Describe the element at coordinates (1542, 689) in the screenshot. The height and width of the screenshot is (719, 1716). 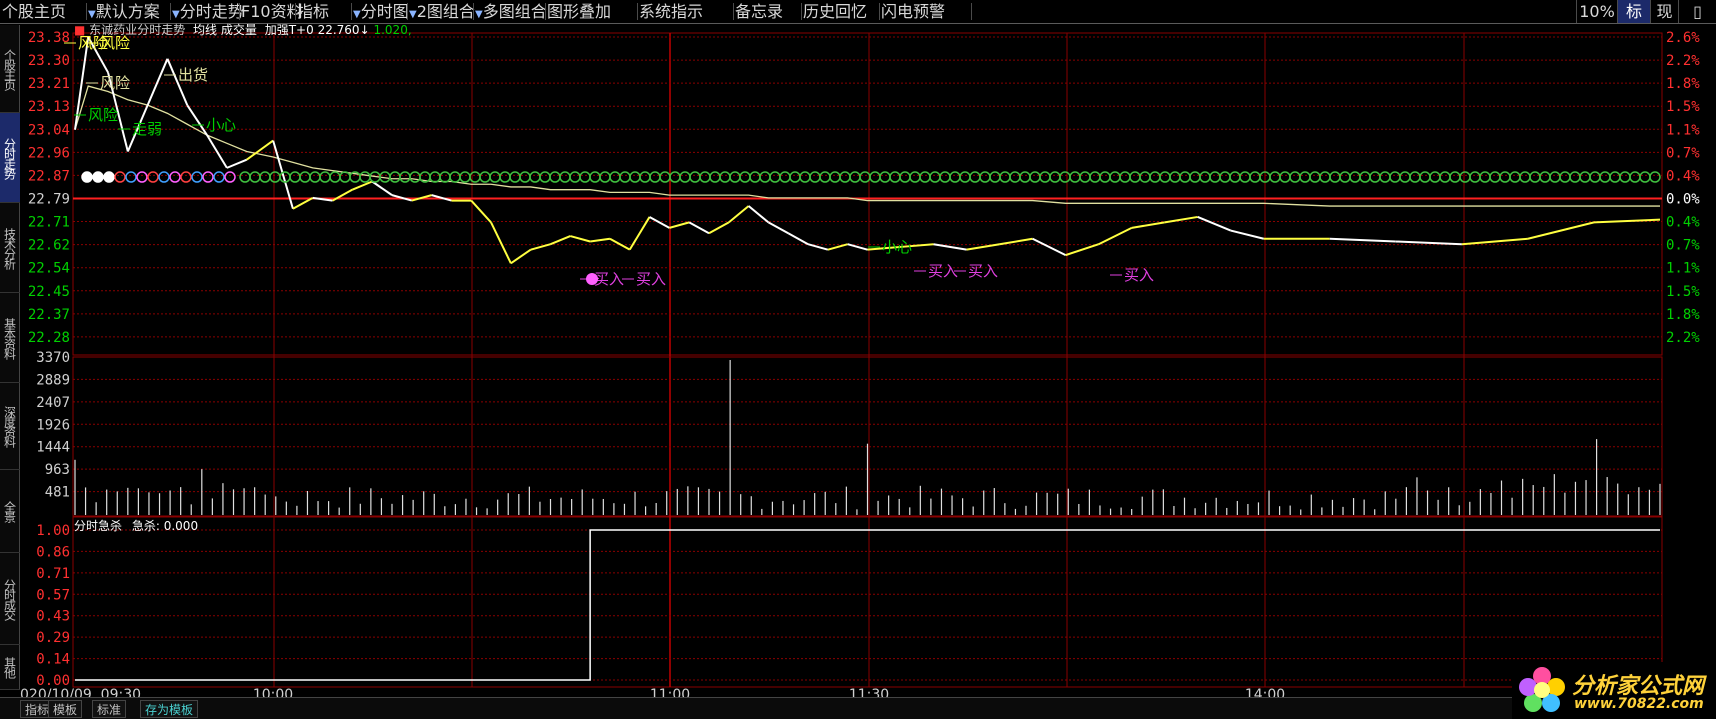
I see `flower-logo-icon` at that location.